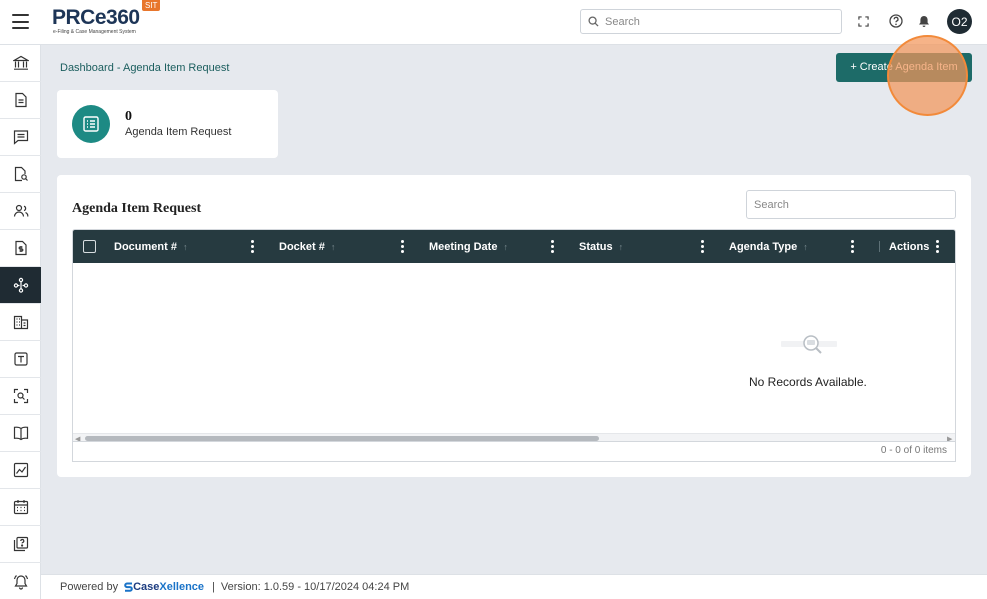 The width and height of the screenshot is (987, 599). I want to click on help-icon, so click(896, 21).